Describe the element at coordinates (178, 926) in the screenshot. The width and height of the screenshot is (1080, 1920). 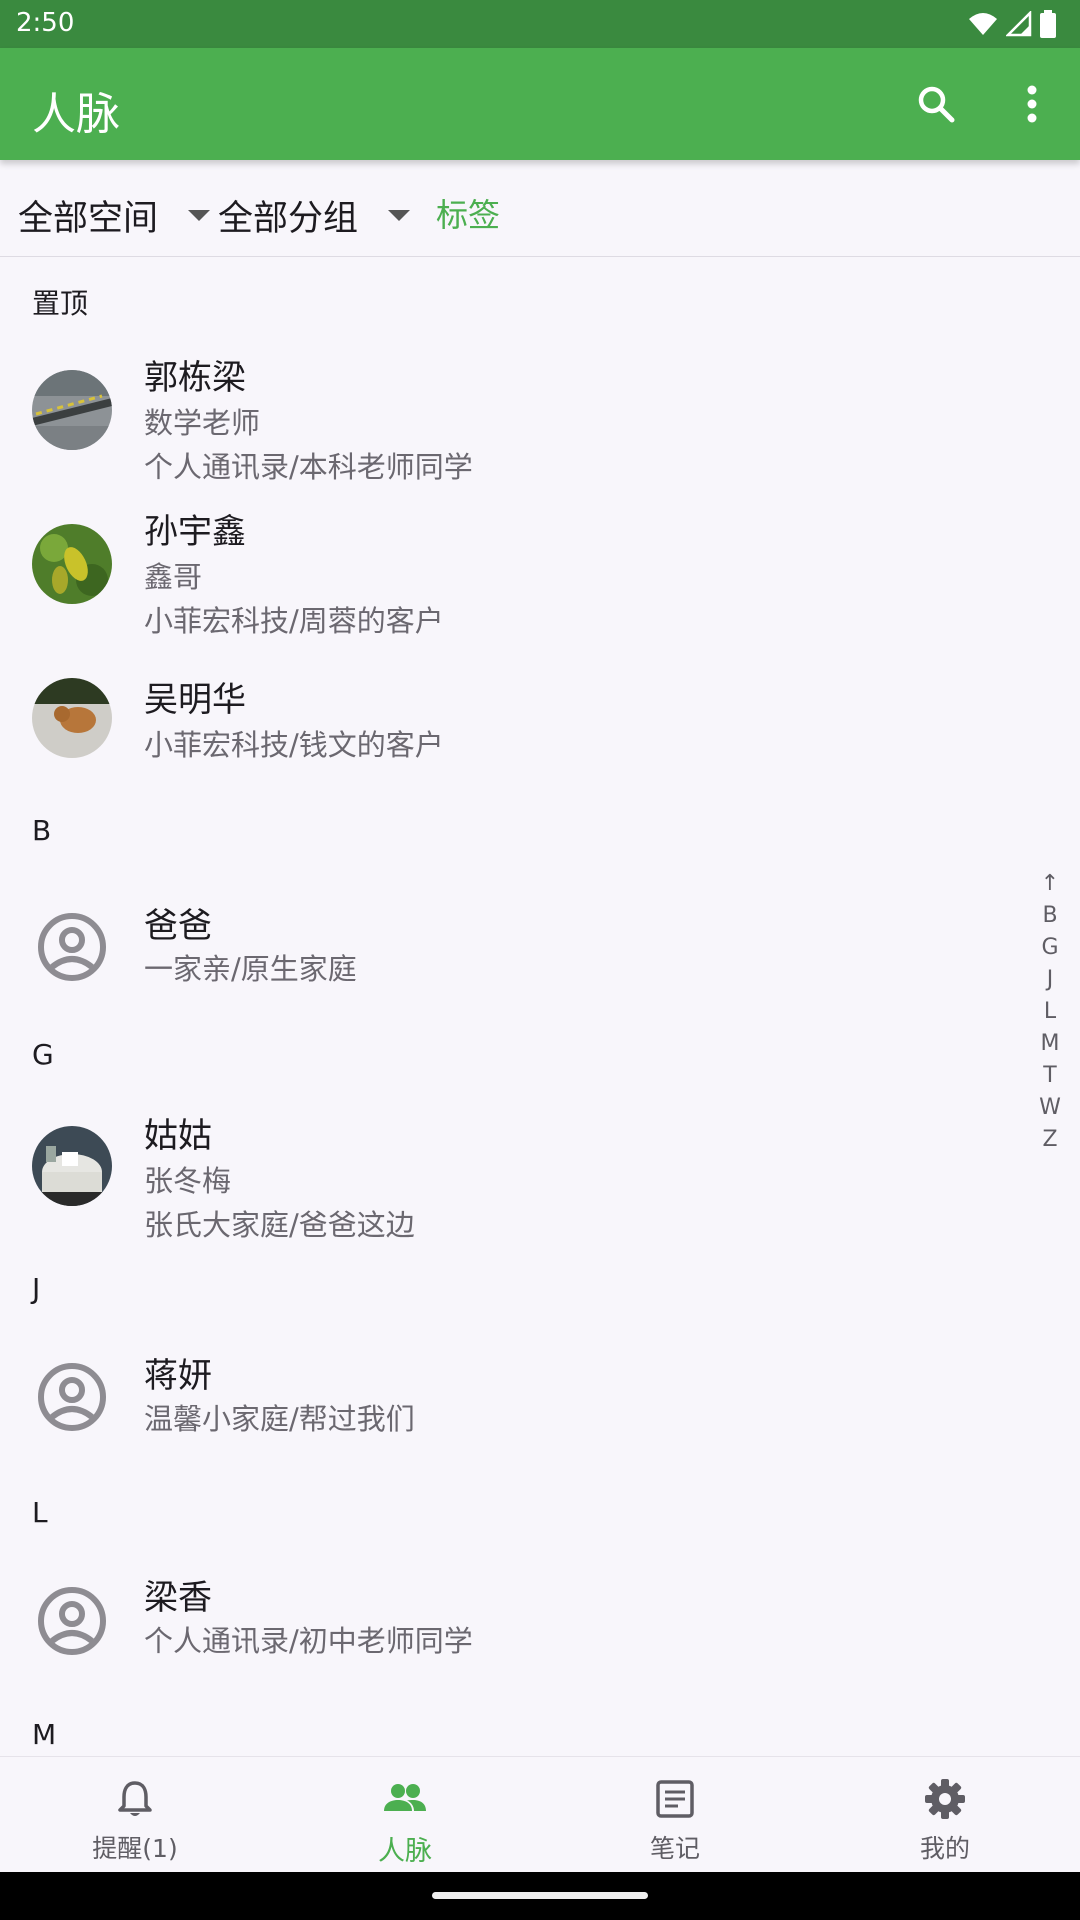
I see `contact-name: 爸爸` at that location.